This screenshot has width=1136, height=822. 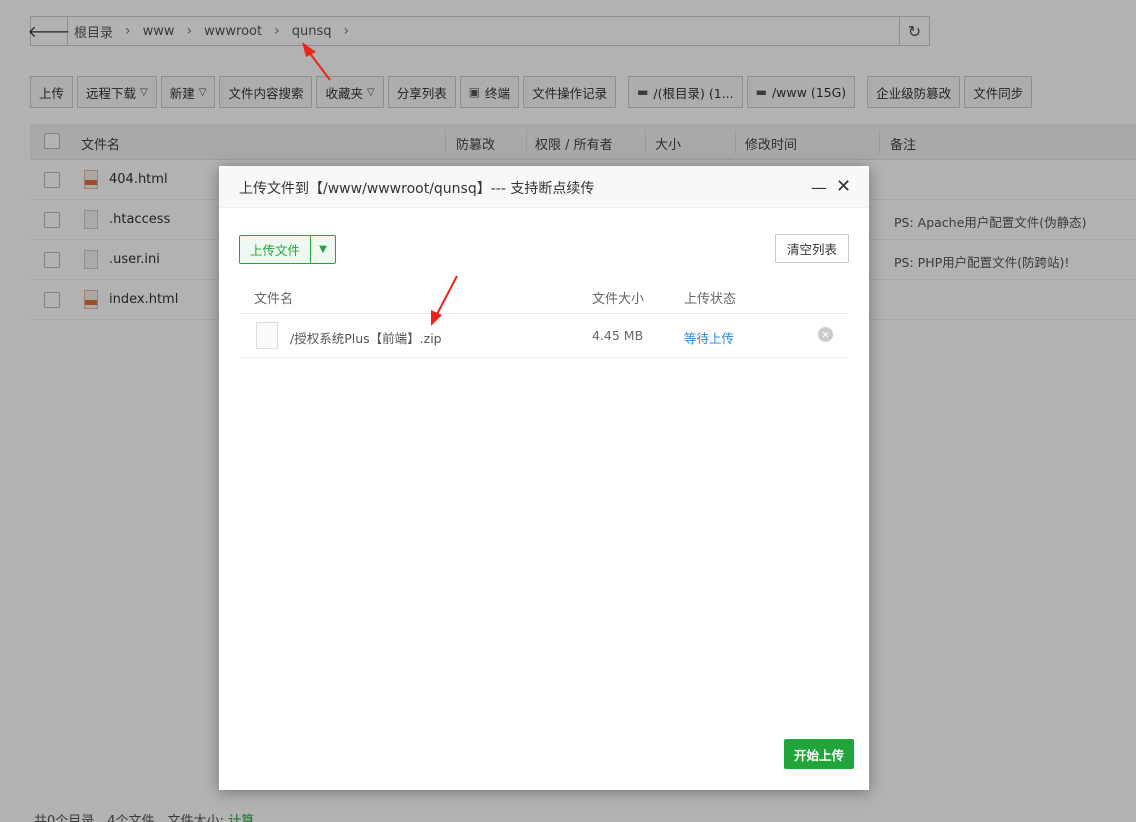 I want to click on annotation-arrow-breadcrumb, so click(x=316, y=61).